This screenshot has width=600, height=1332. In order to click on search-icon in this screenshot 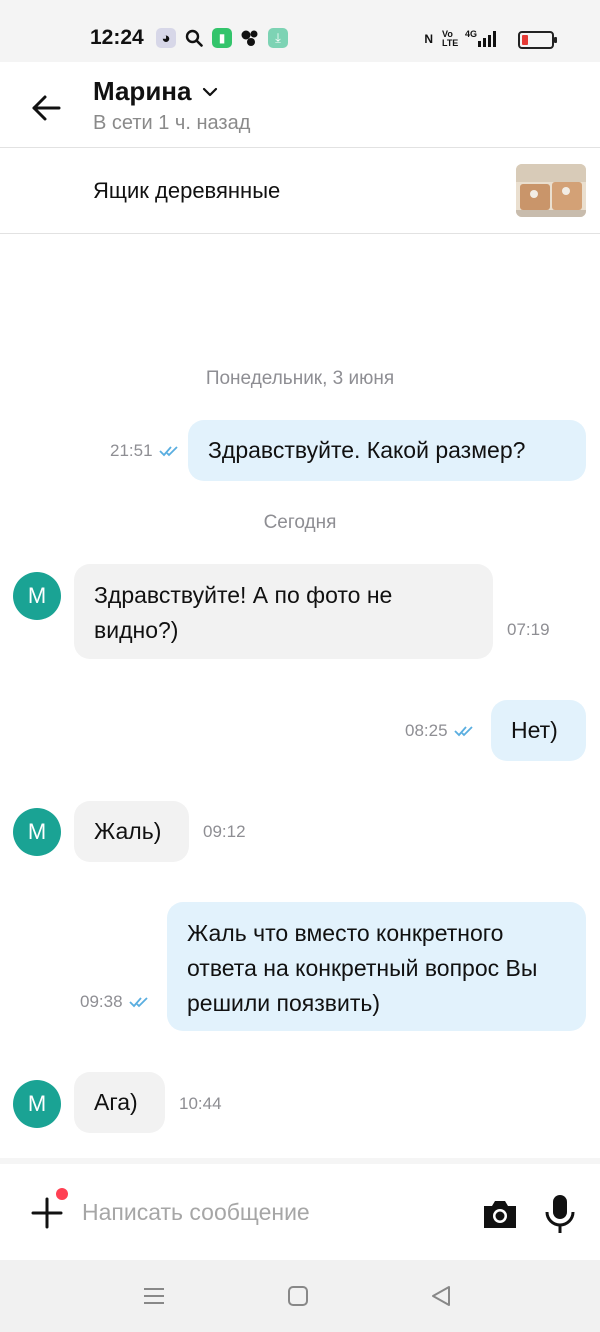, I will do `click(194, 38)`.